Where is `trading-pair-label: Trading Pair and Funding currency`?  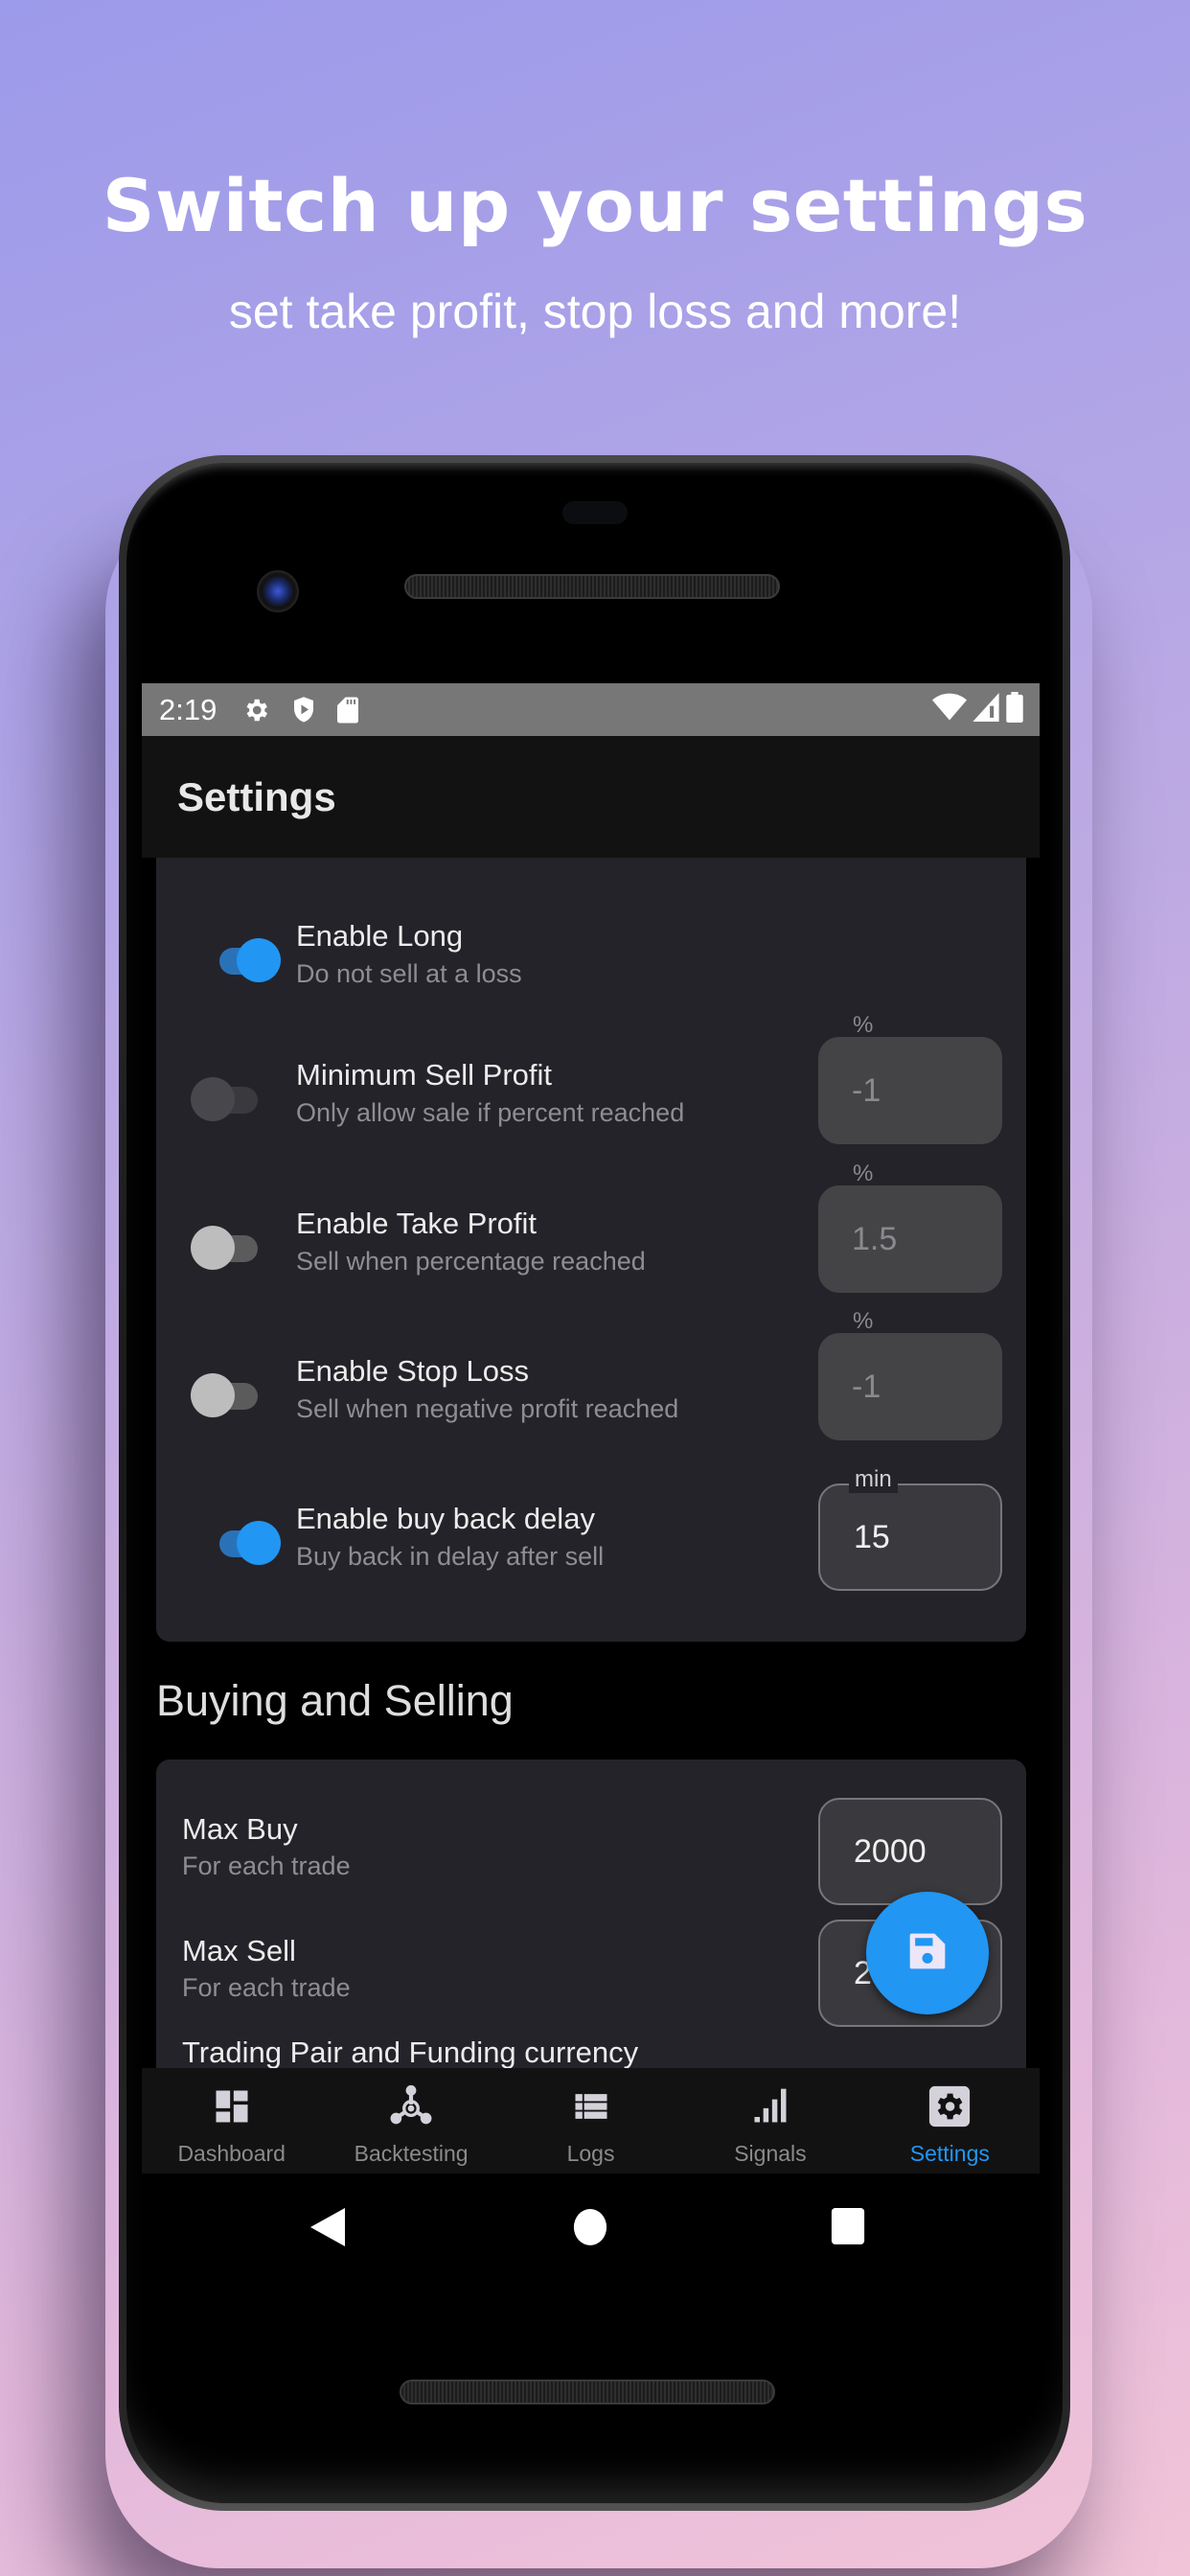 trading-pair-label: Trading Pair and Funding currency is located at coordinates (411, 2052).